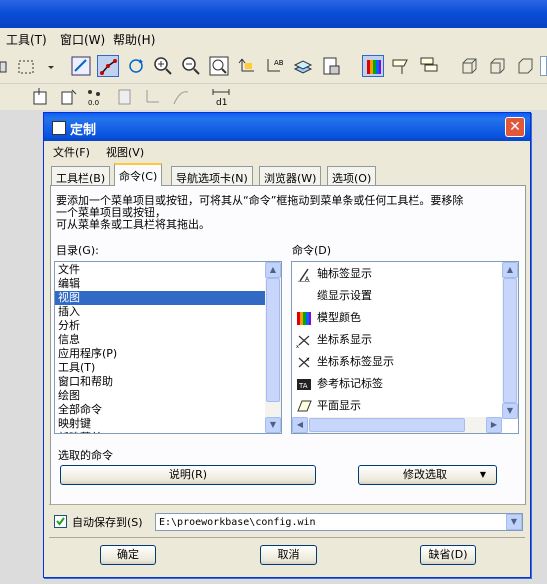 Image resolution: width=547 pixels, height=584 pixels. I want to click on ok-button: 确定, so click(128, 555).